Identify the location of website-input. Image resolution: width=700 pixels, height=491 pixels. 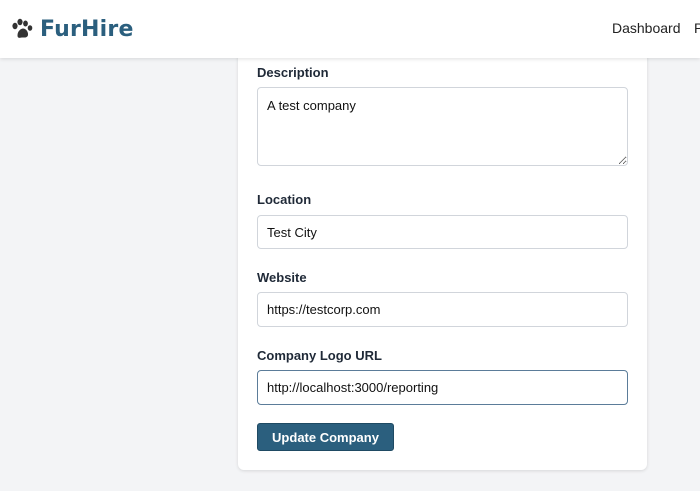
(442, 309).